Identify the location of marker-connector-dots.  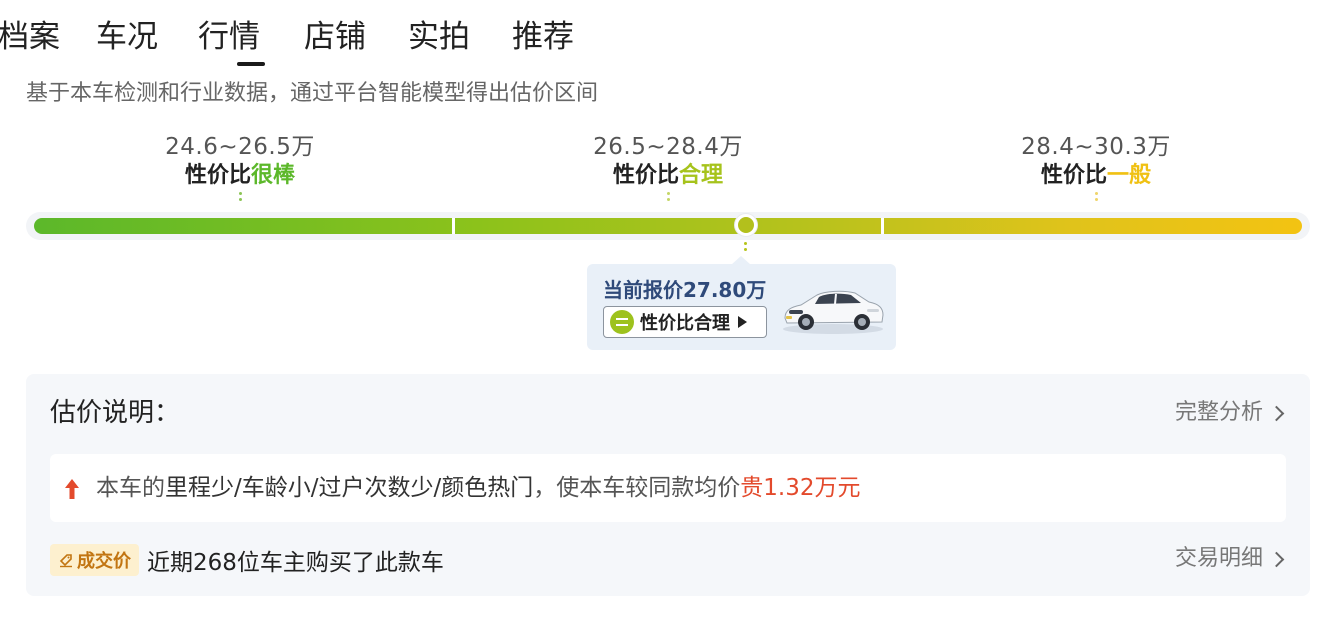
(746, 248).